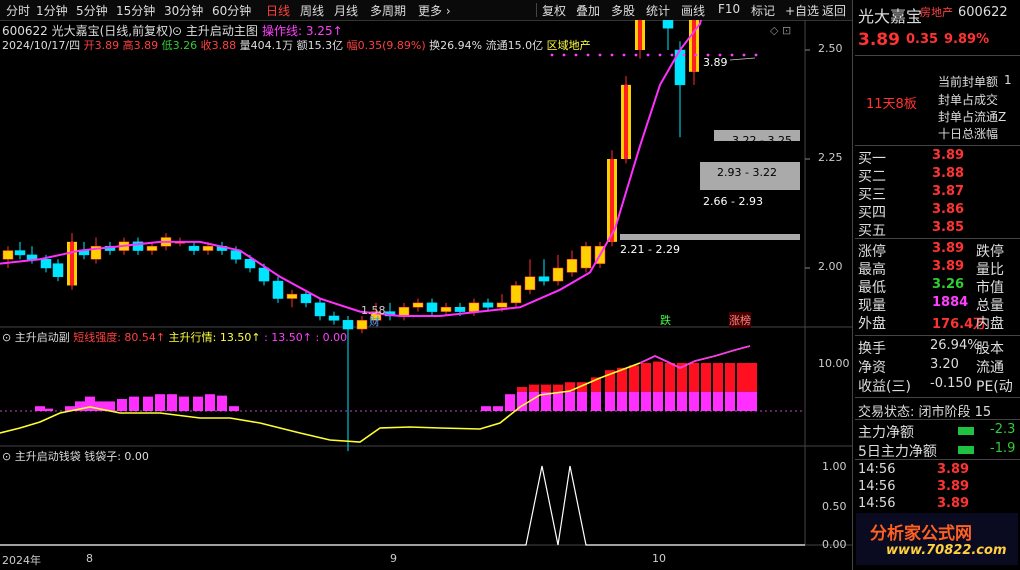 The height and width of the screenshot is (570, 1020). Describe the element at coordinates (763, 10) in the screenshot. I see `mark-button: 标记` at that location.